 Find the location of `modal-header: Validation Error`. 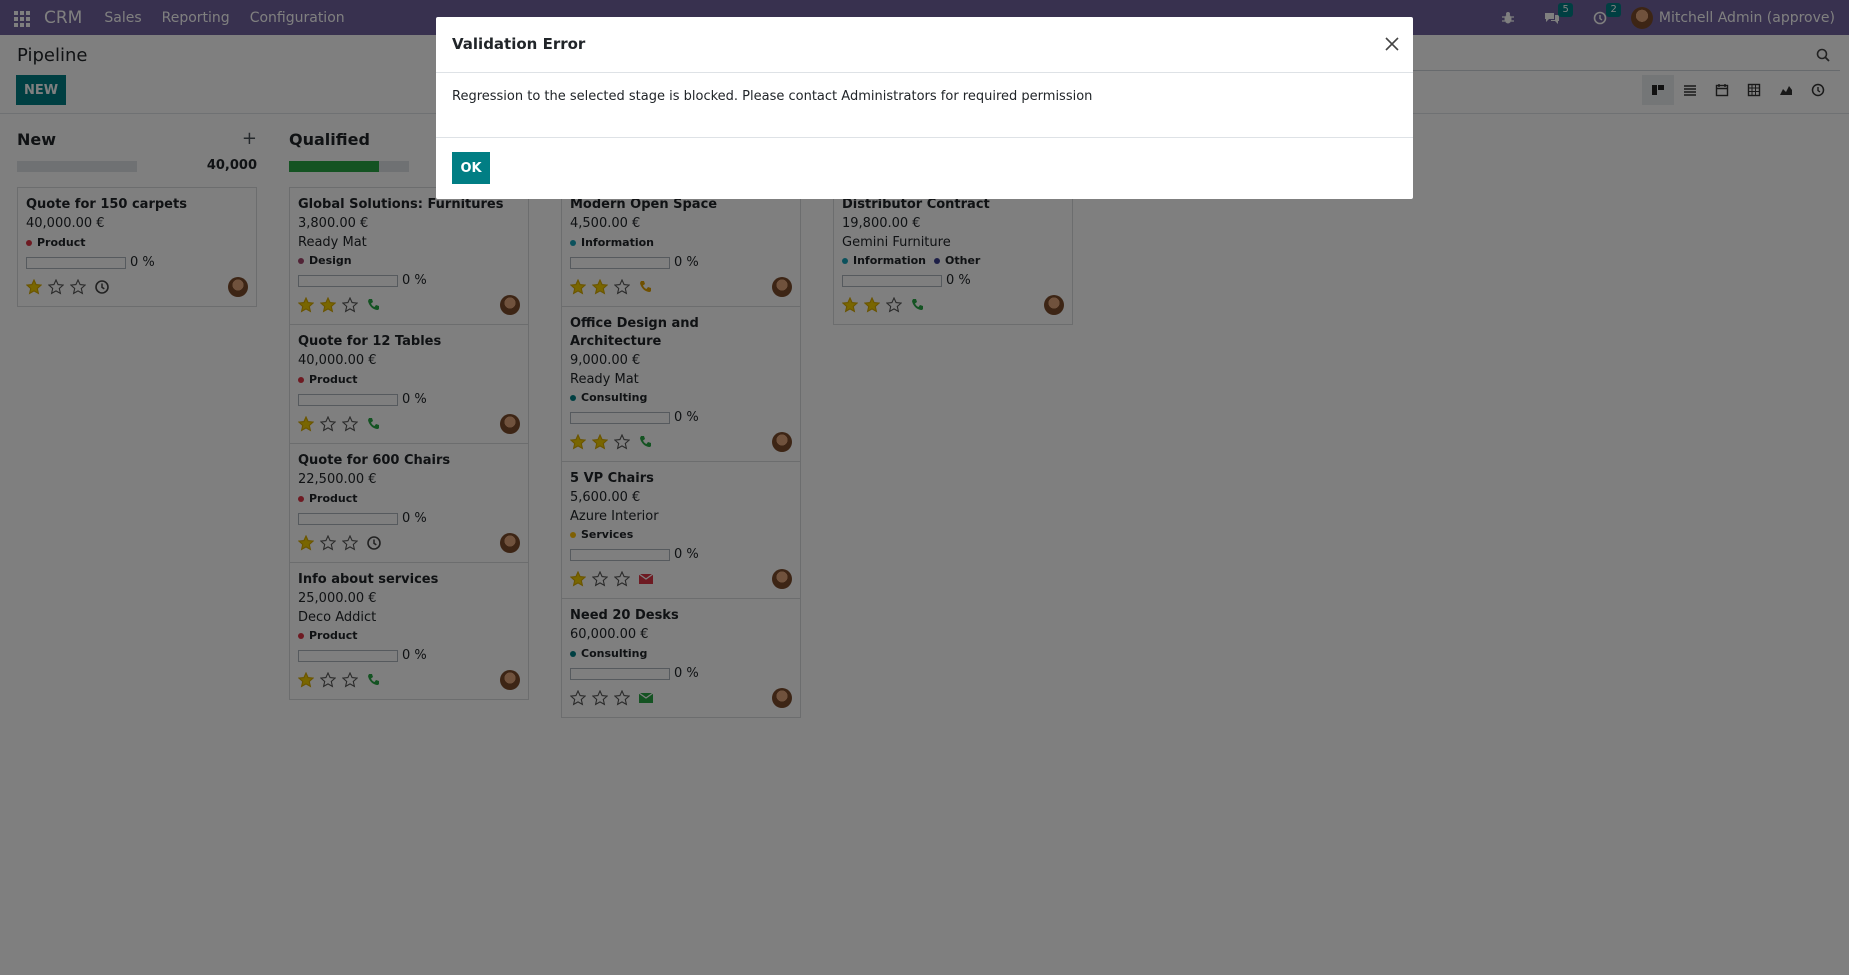

modal-header: Validation Error is located at coordinates (924, 45).